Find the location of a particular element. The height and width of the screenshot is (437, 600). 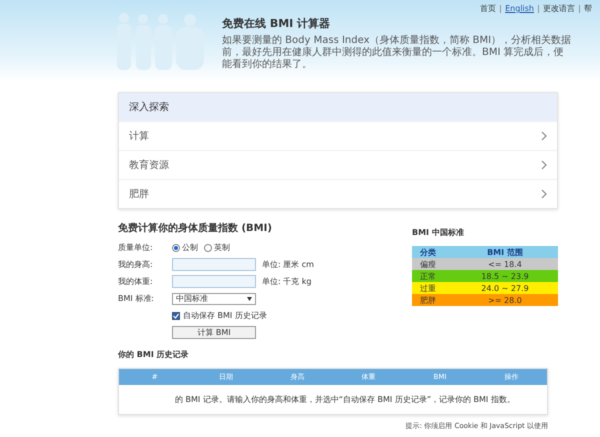

explore-link: 计算 is located at coordinates (338, 135).